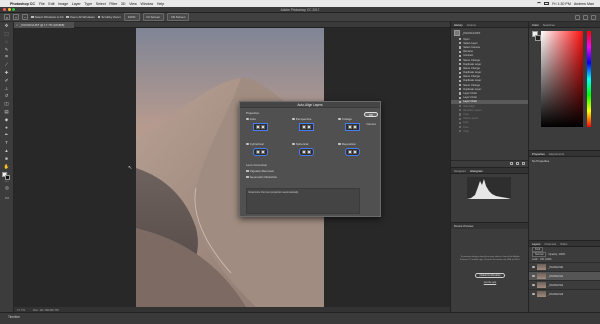 The image size is (600, 324). What do you see at coordinates (113, 4) in the screenshot?
I see `menu-item-filter: Filter` at bounding box center [113, 4].